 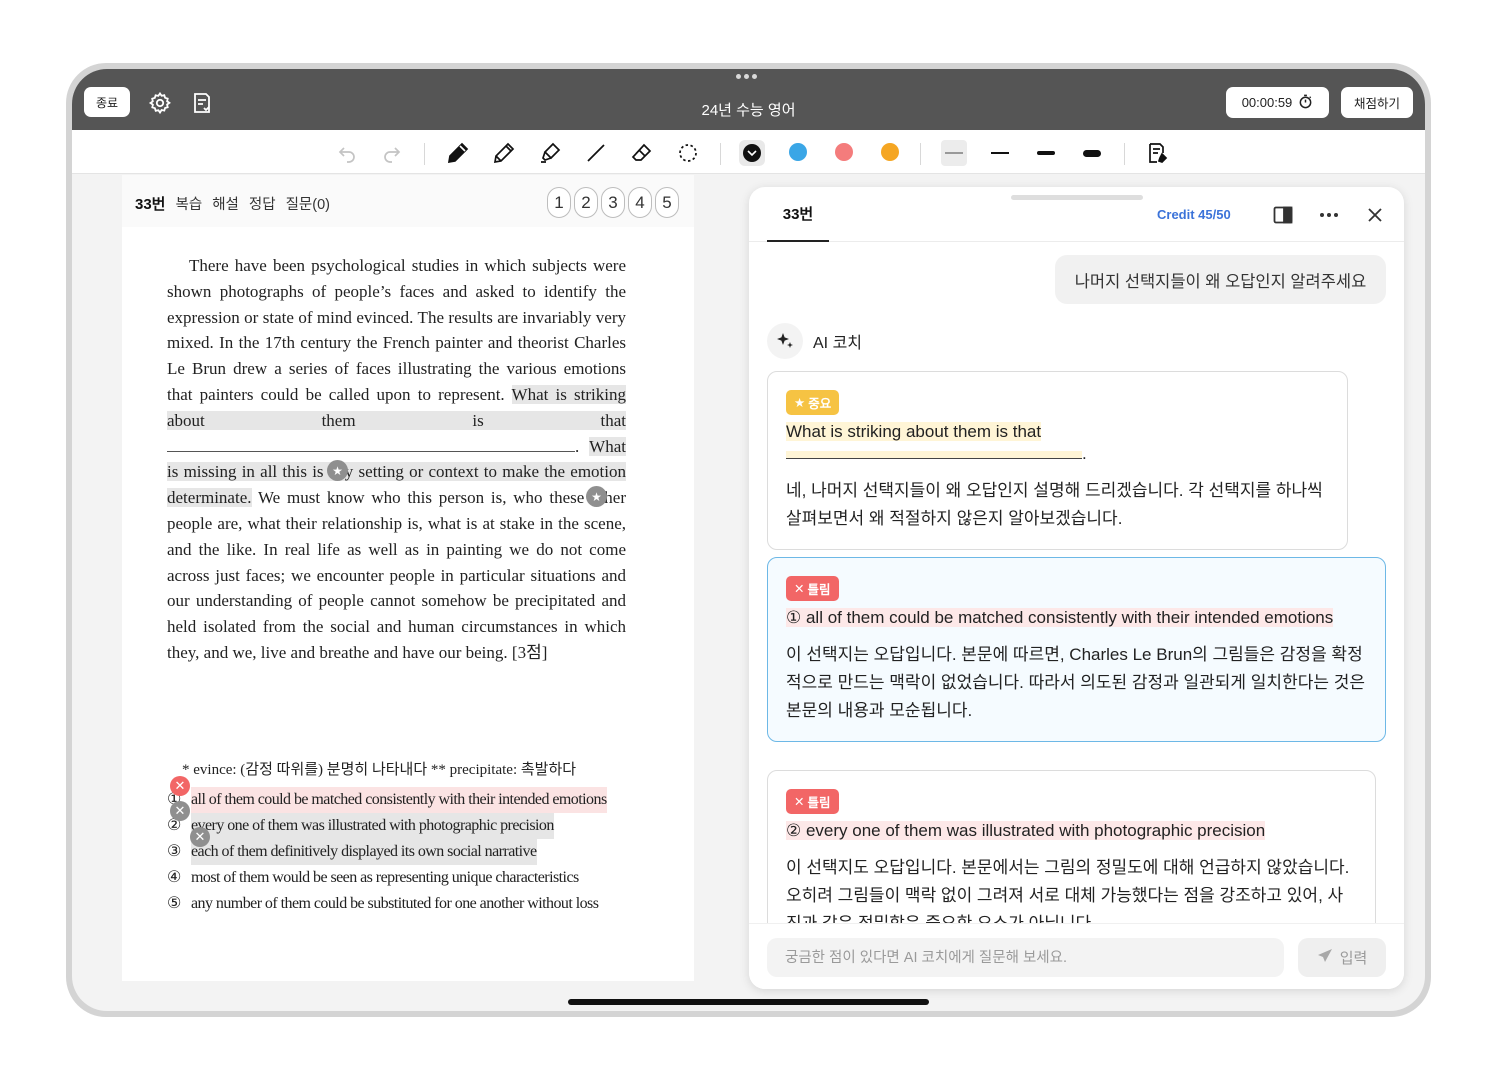 I want to click on chat-input, so click(x=1025, y=957).